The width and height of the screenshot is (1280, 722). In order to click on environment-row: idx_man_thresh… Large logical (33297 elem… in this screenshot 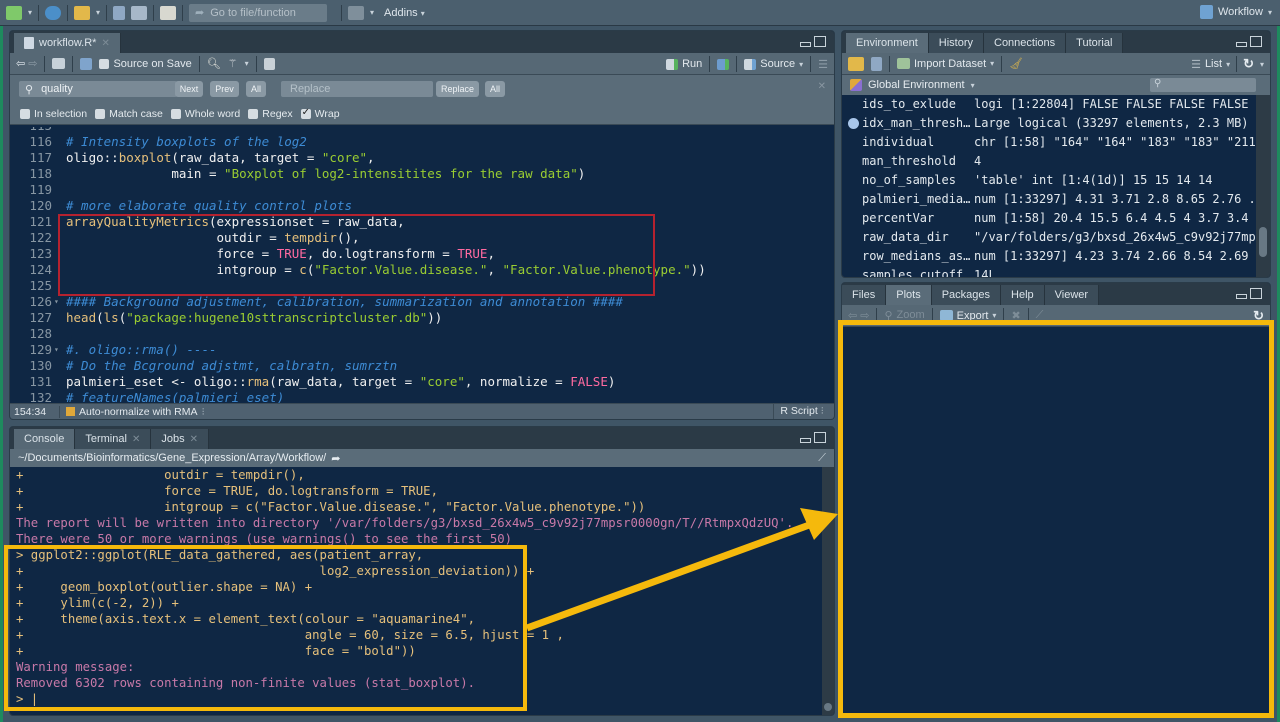, I will do `click(1049, 123)`.